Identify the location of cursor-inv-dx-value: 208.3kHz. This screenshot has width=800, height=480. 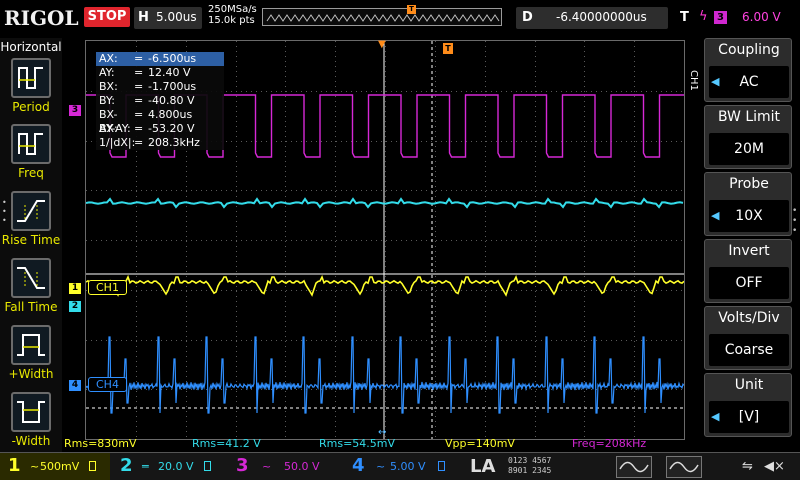
(174, 142).